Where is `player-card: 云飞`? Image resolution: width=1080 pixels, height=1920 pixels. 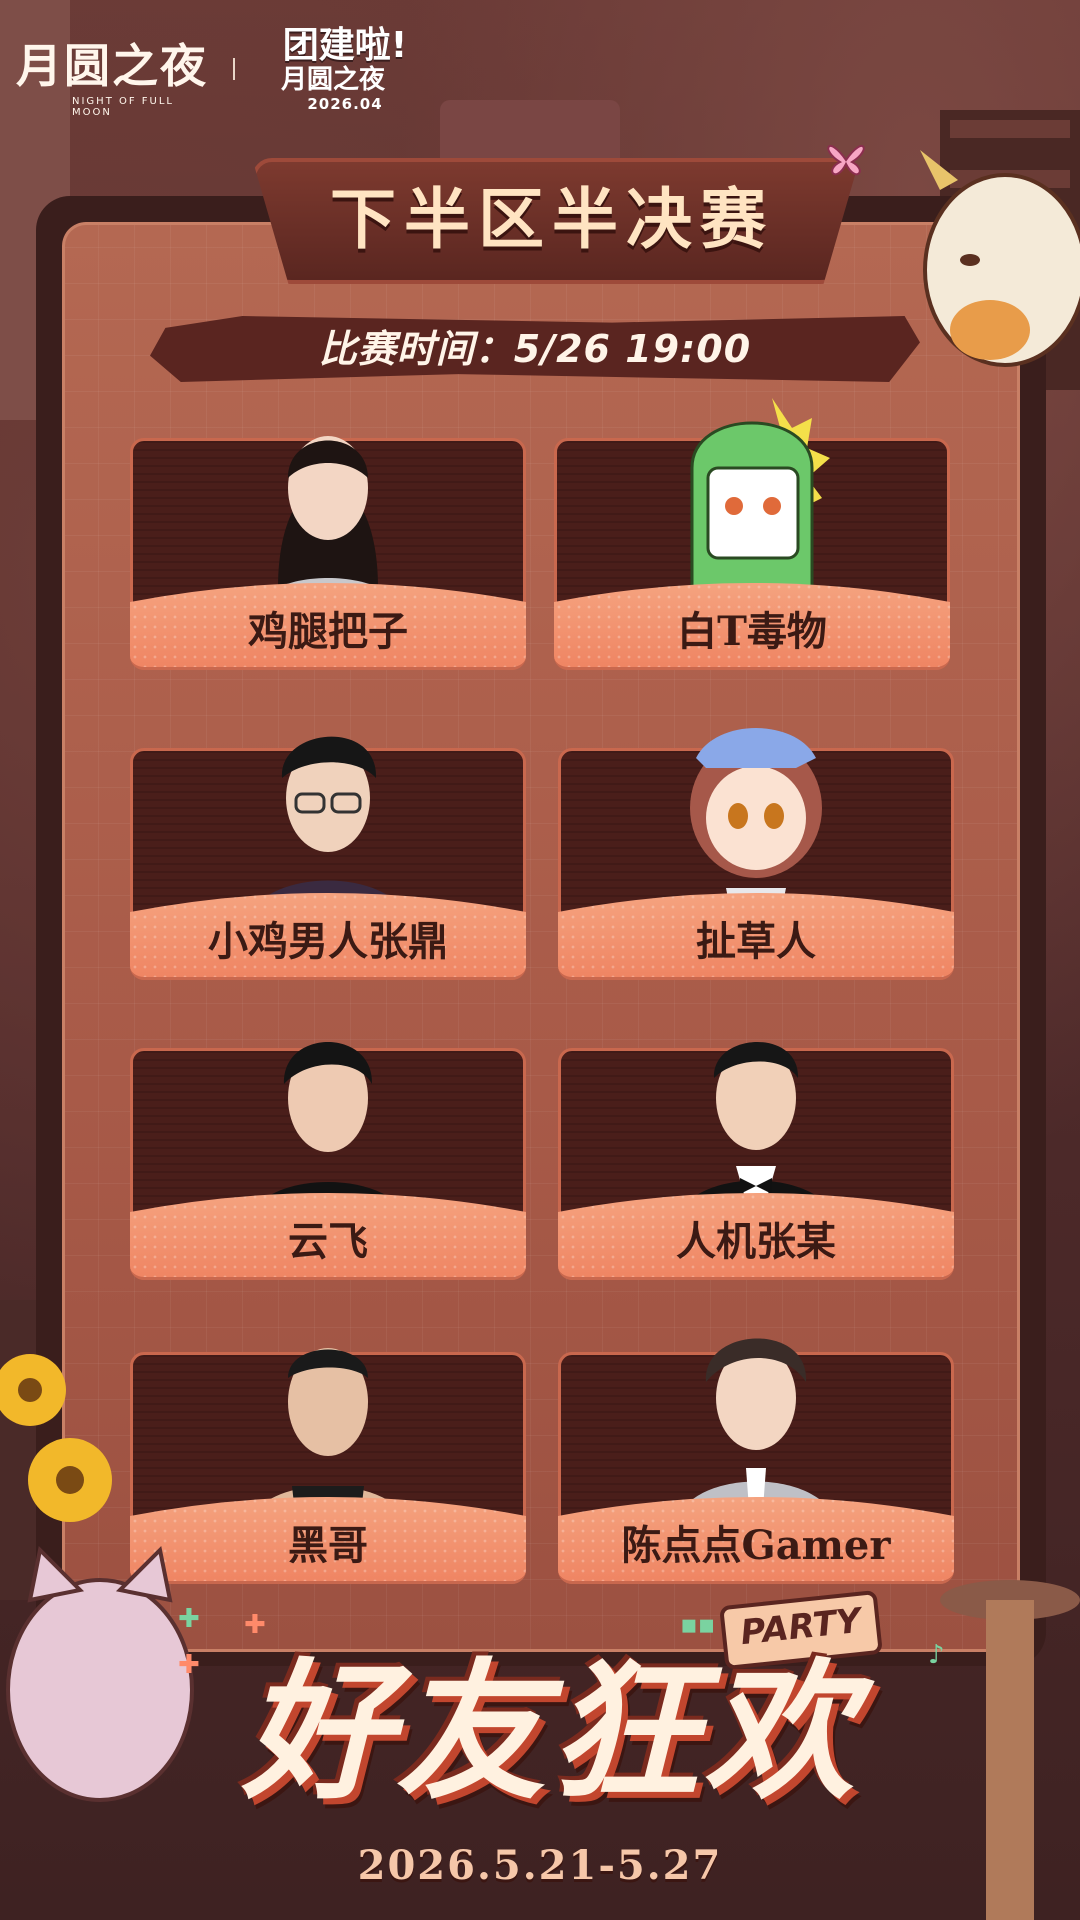
player-card: 云飞 is located at coordinates (328, 1161).